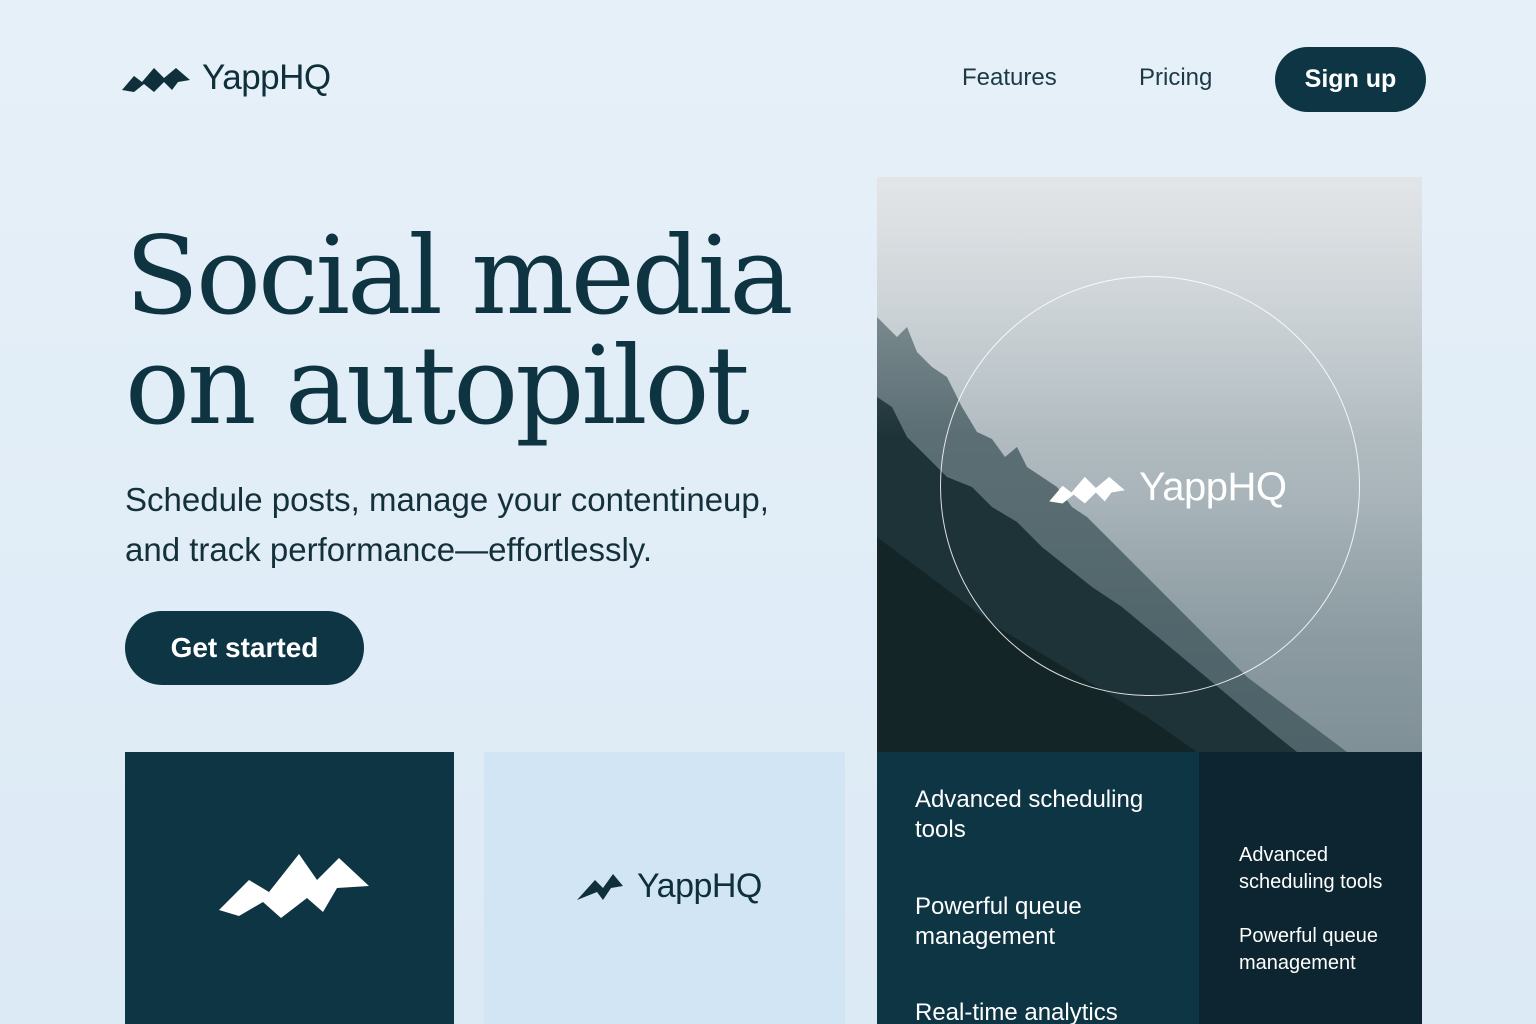  What do you see at coordinates (437, 386) in the screenshot?
I see `headline-line-2: on autopilot` at bounding box center [437, 386].